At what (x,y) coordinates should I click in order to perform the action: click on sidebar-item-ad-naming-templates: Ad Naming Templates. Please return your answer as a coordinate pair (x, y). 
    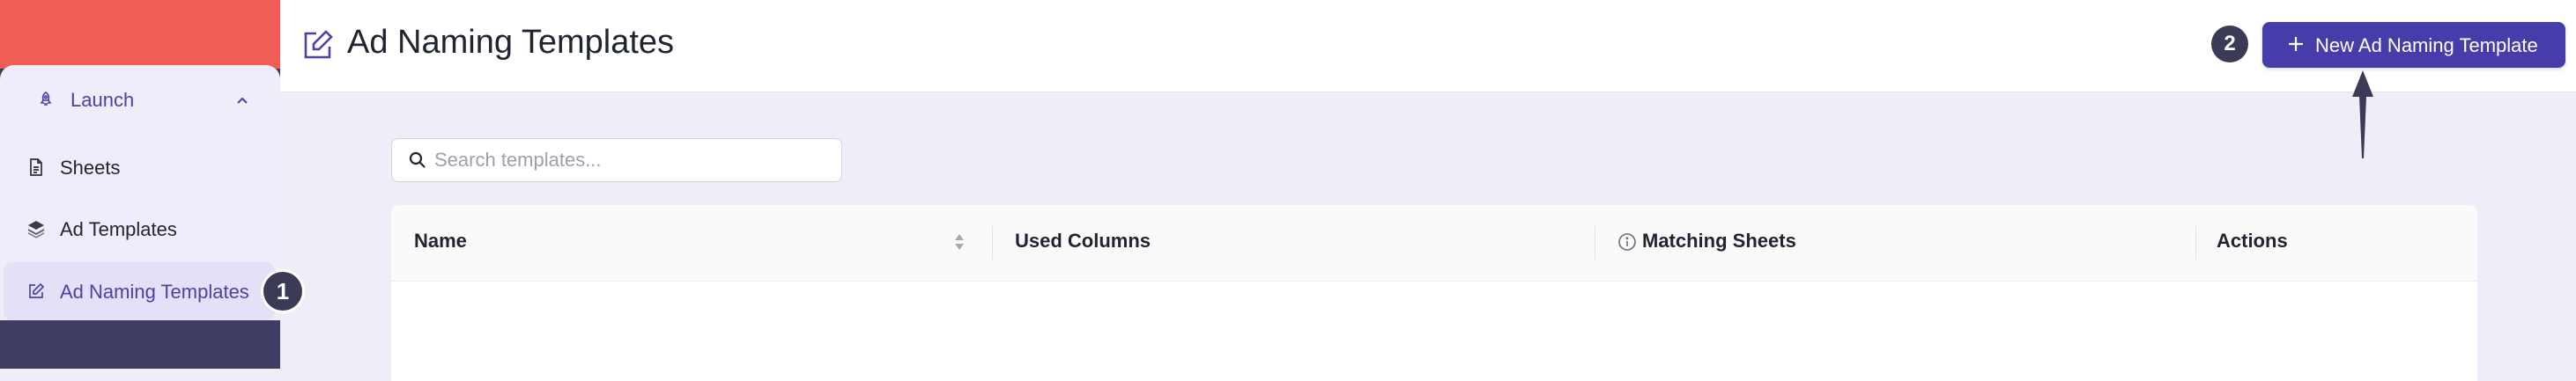
    Looking at the image, I should click on (139, 291).